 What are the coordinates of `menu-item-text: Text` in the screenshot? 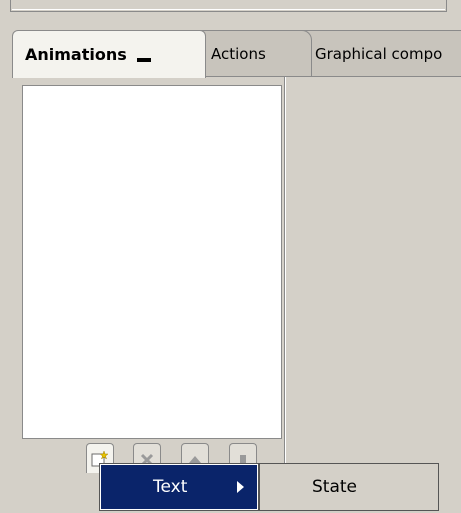 It's located at (179, 487).